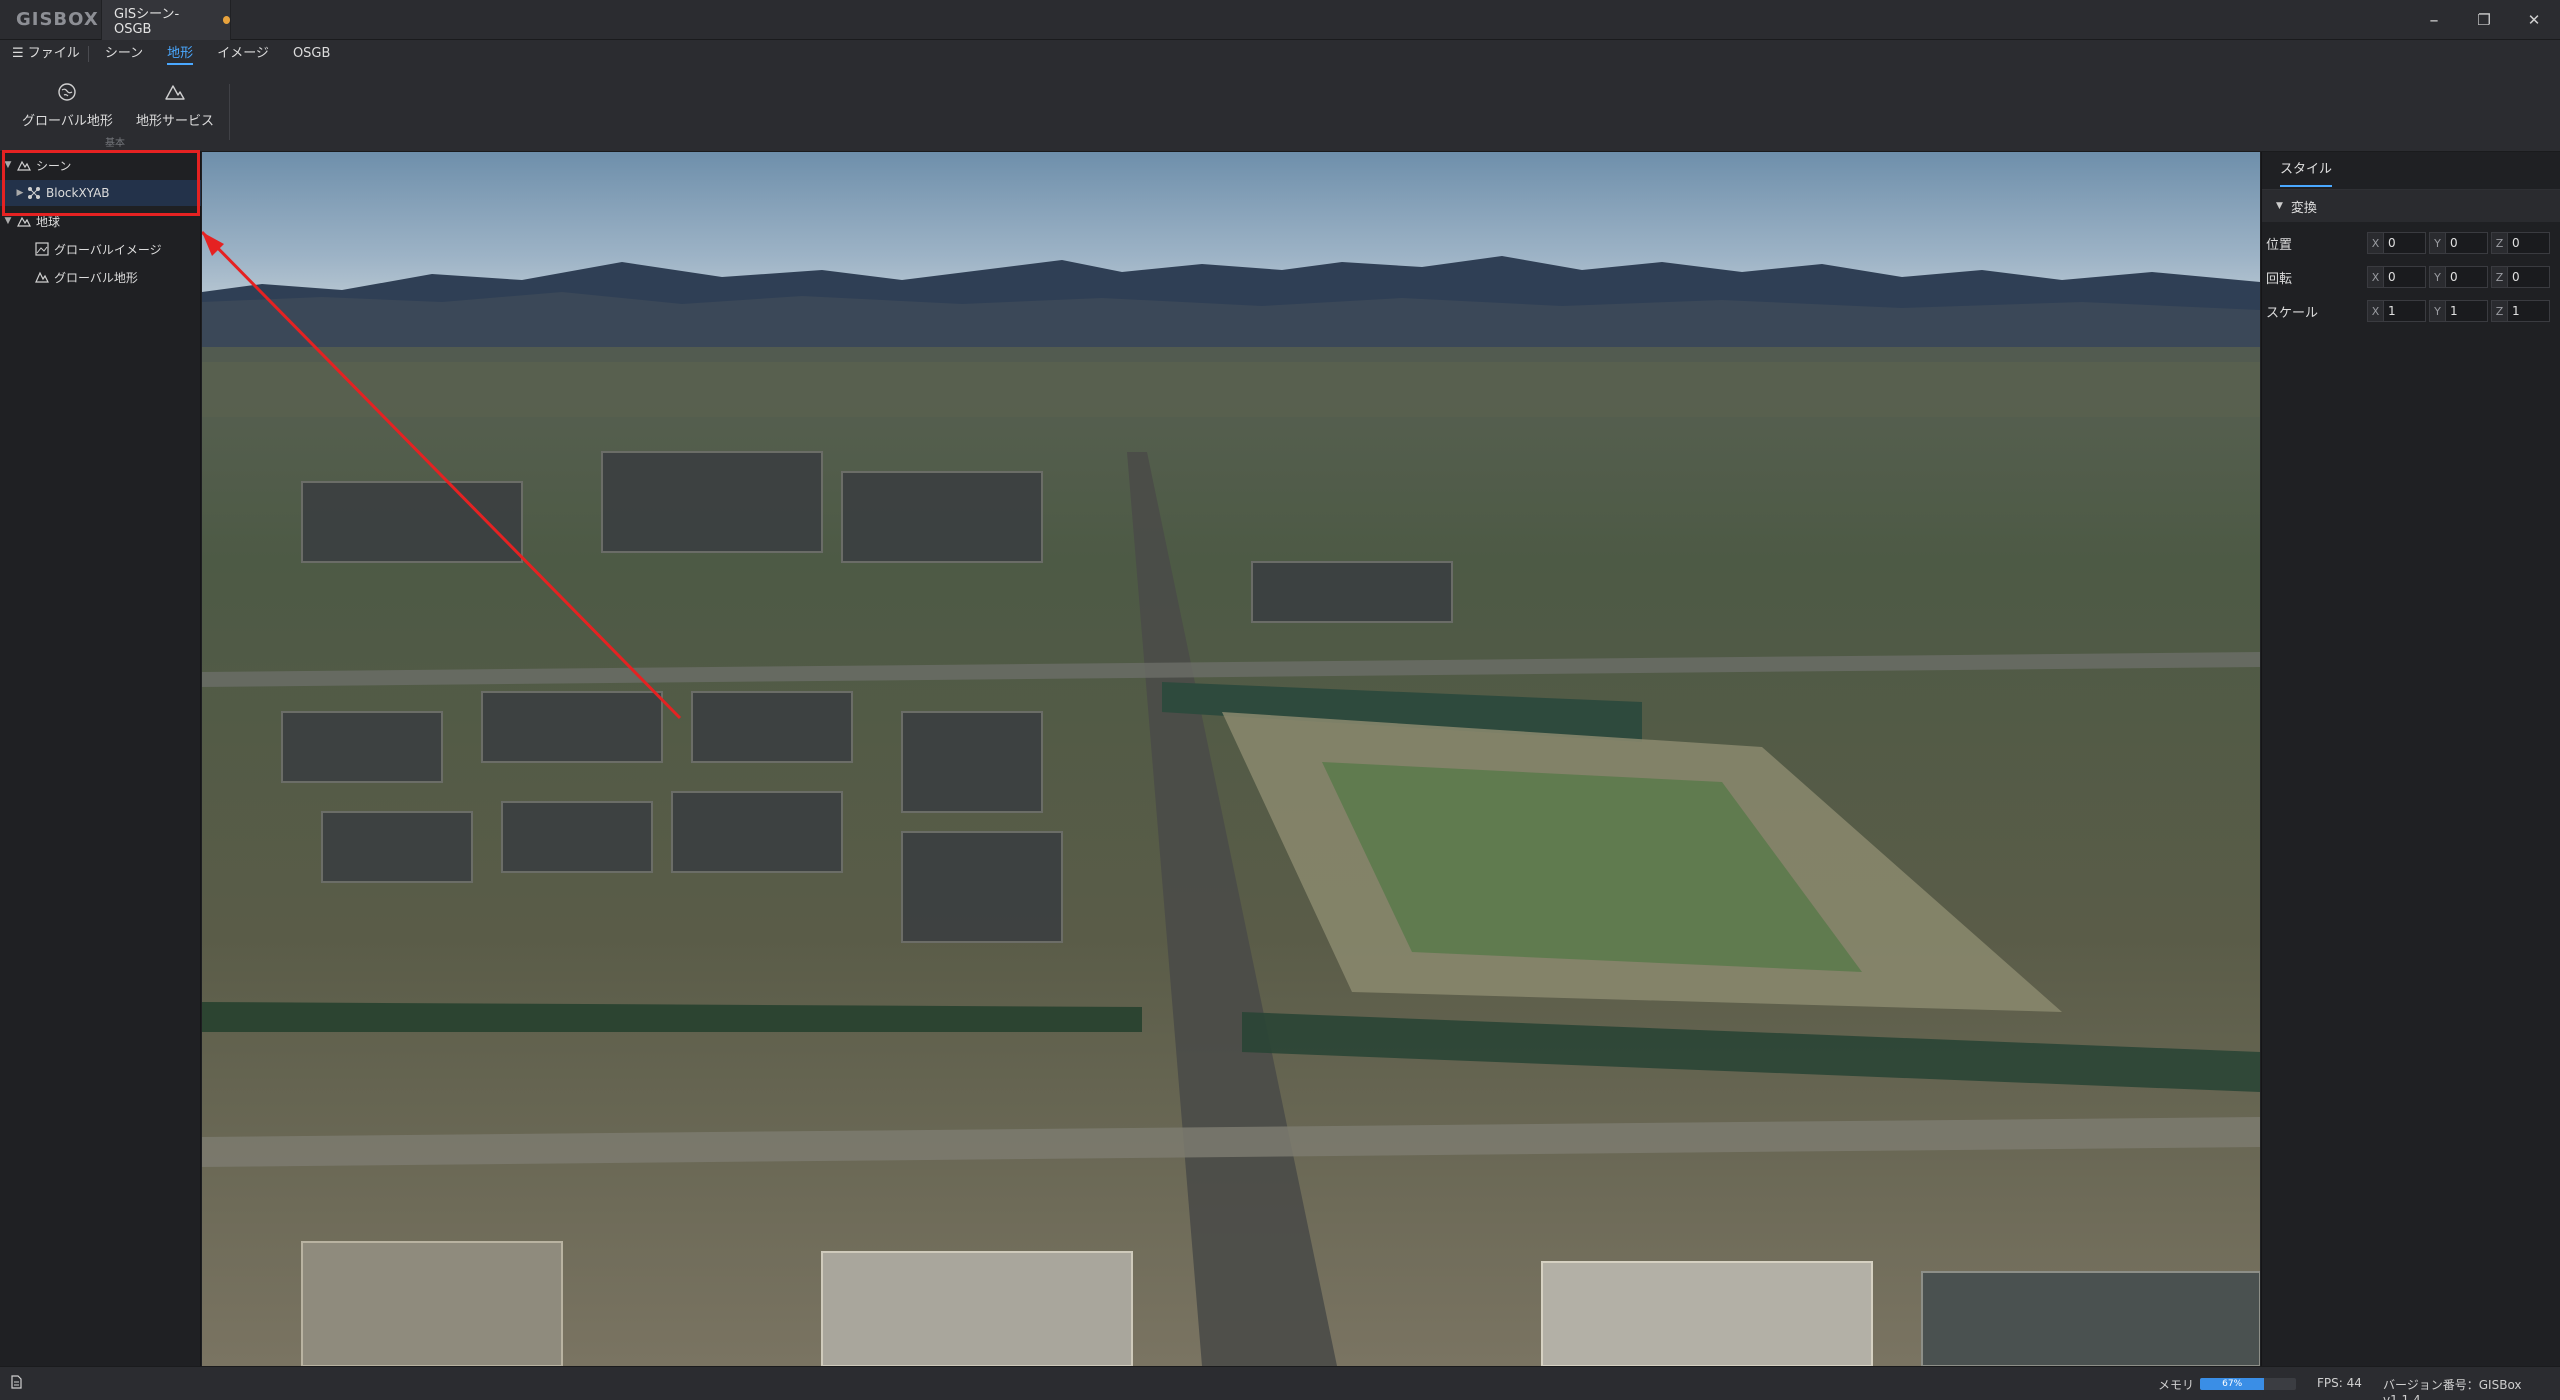  I want to click on scale-x-input, so click(2404, 311).